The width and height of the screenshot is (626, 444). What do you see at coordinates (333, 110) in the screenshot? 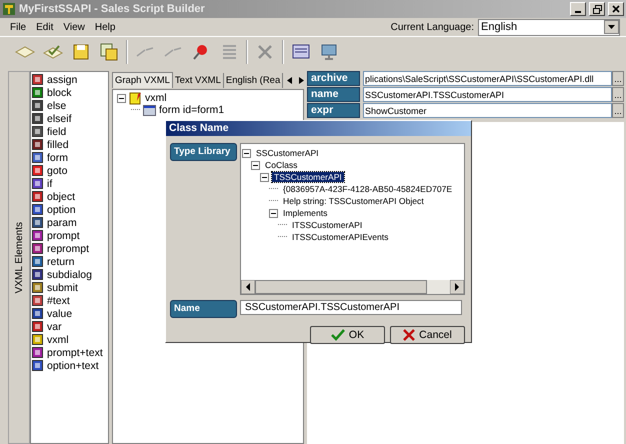
I see `property-name: expr` at bounding box center [333, 110].